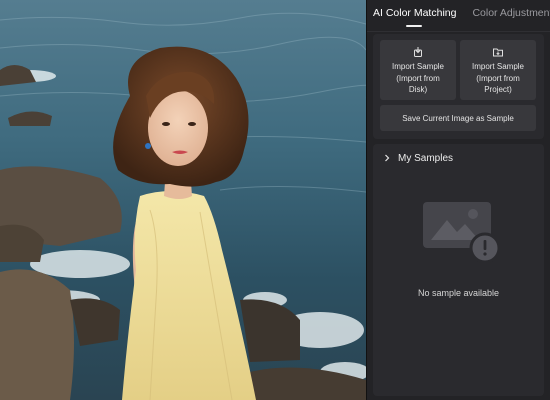 This screenshot has height=400, width=550. Describe the element at coordinates (414, 26) in the screenshot. I see `active-tab-indicator` at that location.